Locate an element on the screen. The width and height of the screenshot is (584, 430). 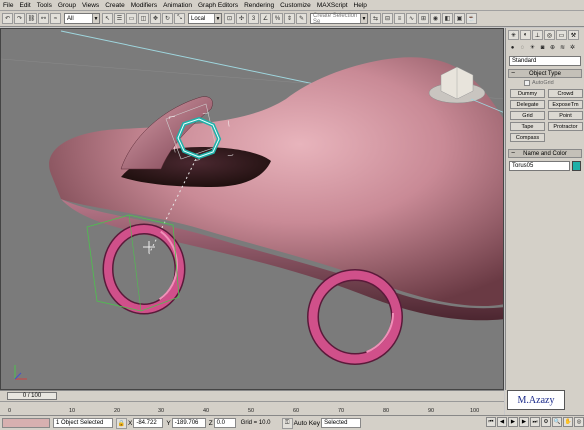
cameras-icon: ◙ is located at coordinates (542, 47).